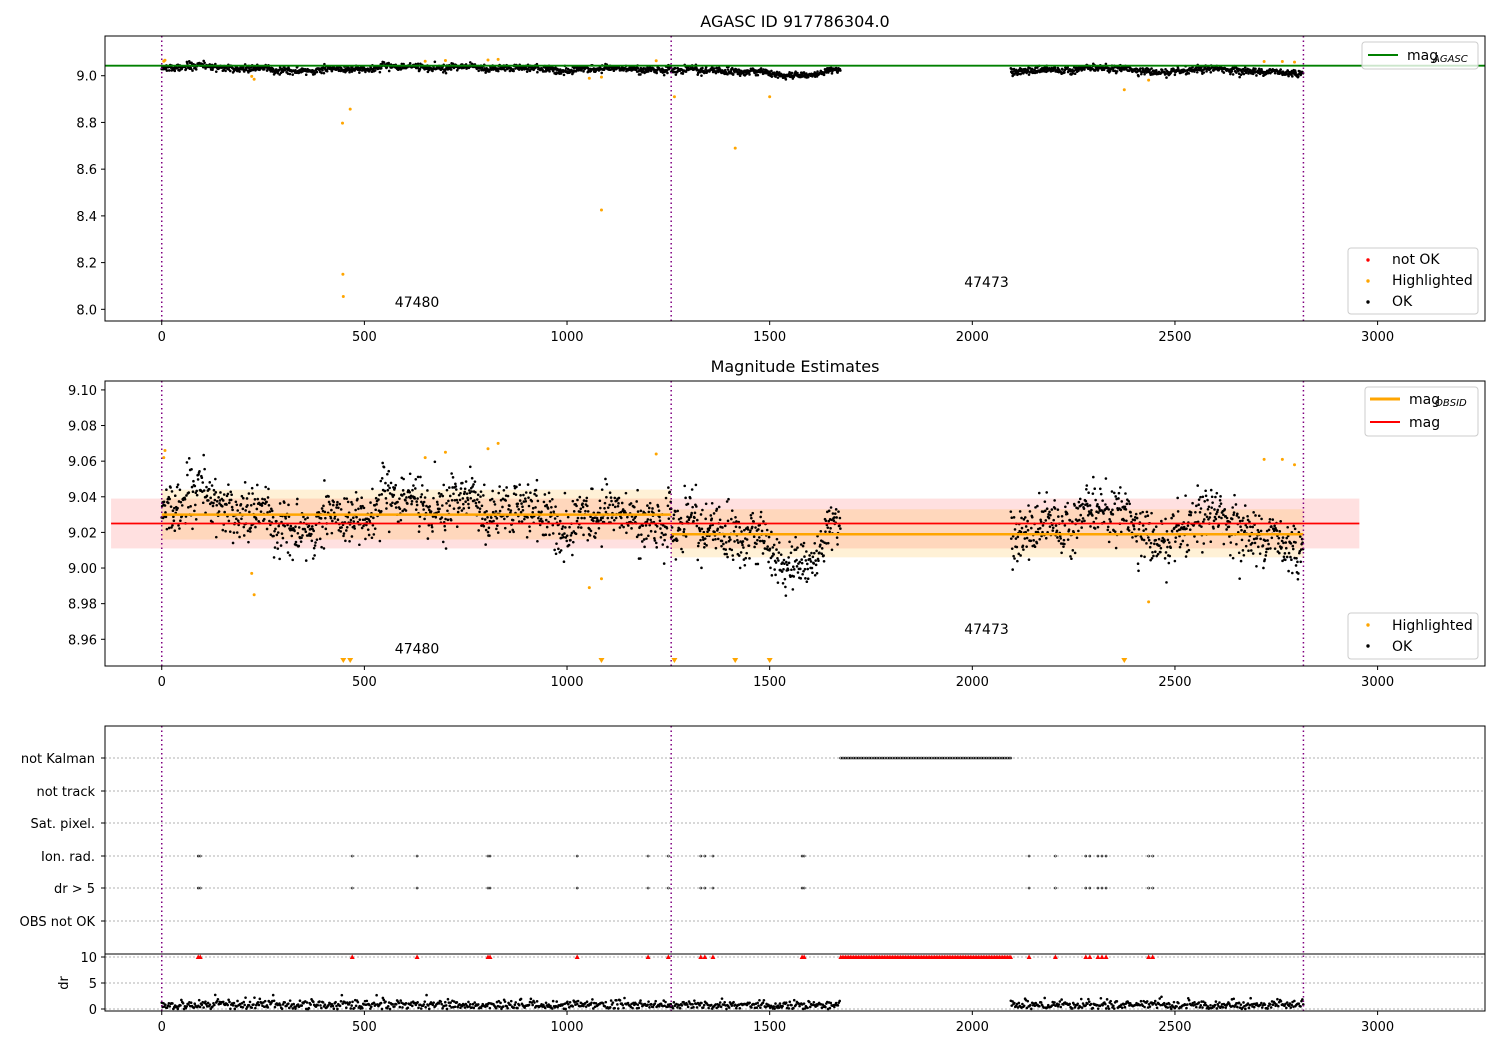 Image resolution: width=1500 pixels, height=1050 pixels. What do you see at coordinates (82, 498) in the screenshot?
I see `y-tick-label: 9.04` at bounding box center [82, 498].